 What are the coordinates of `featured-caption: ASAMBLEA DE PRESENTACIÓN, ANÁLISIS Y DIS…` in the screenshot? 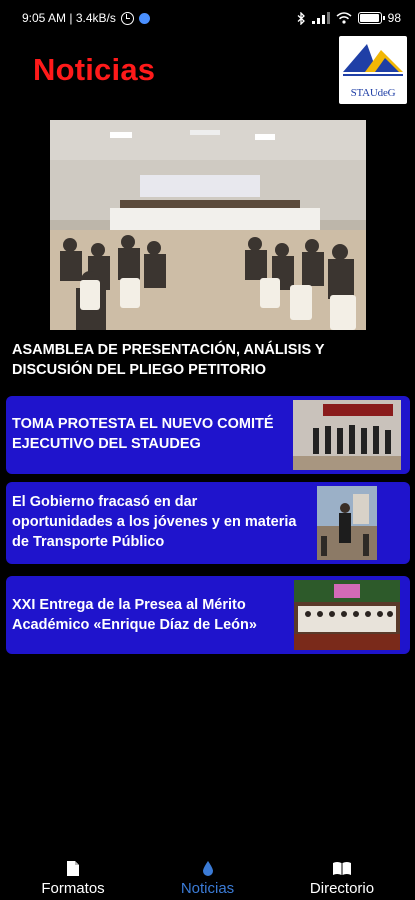 It's located at (192, 360).